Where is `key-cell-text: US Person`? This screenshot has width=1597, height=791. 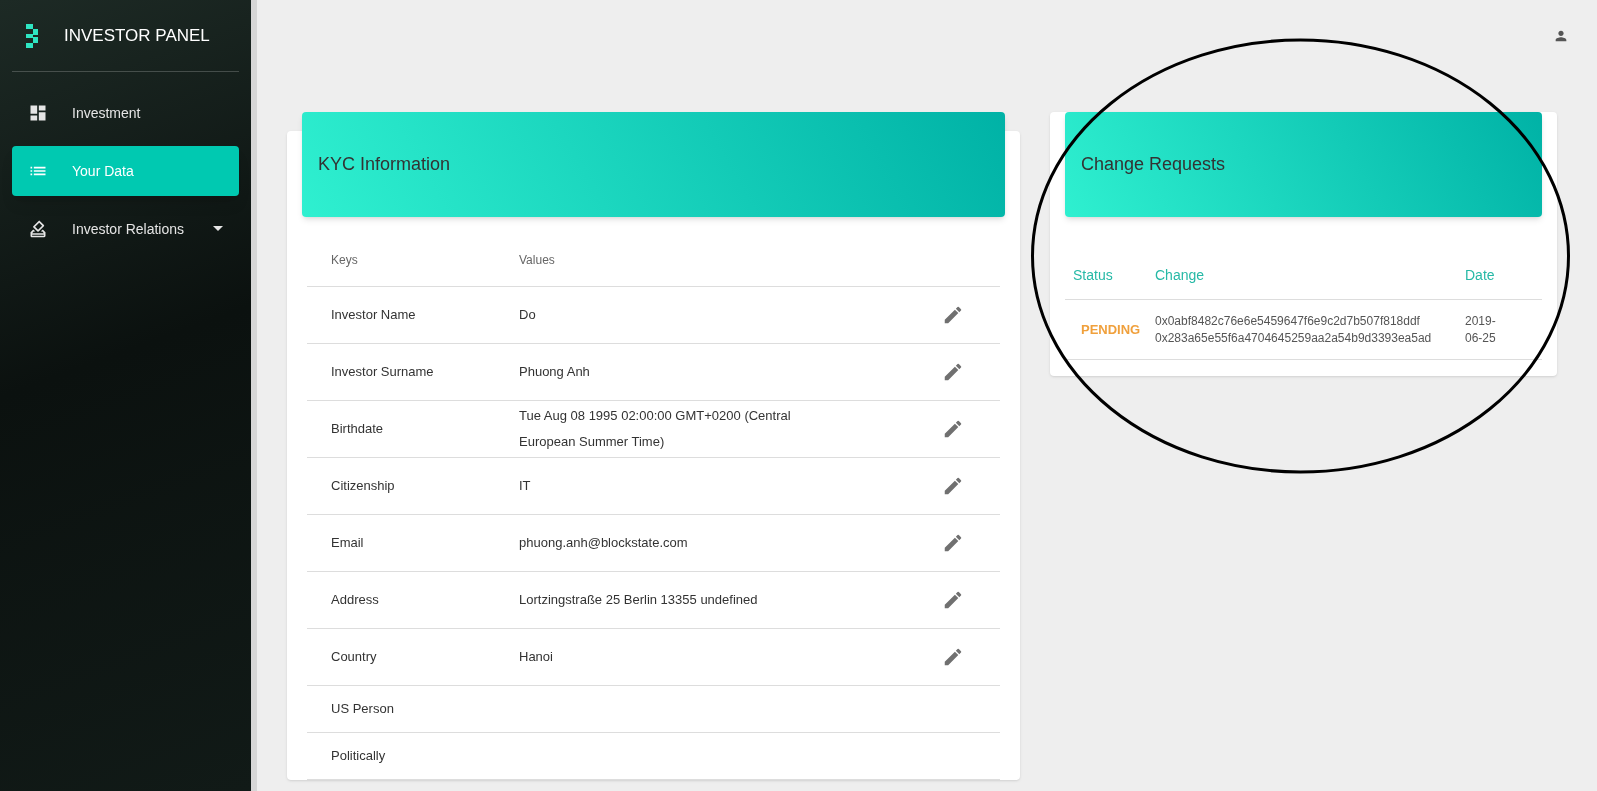
key-cell-text: US Person is located at coordinates (362, 709).